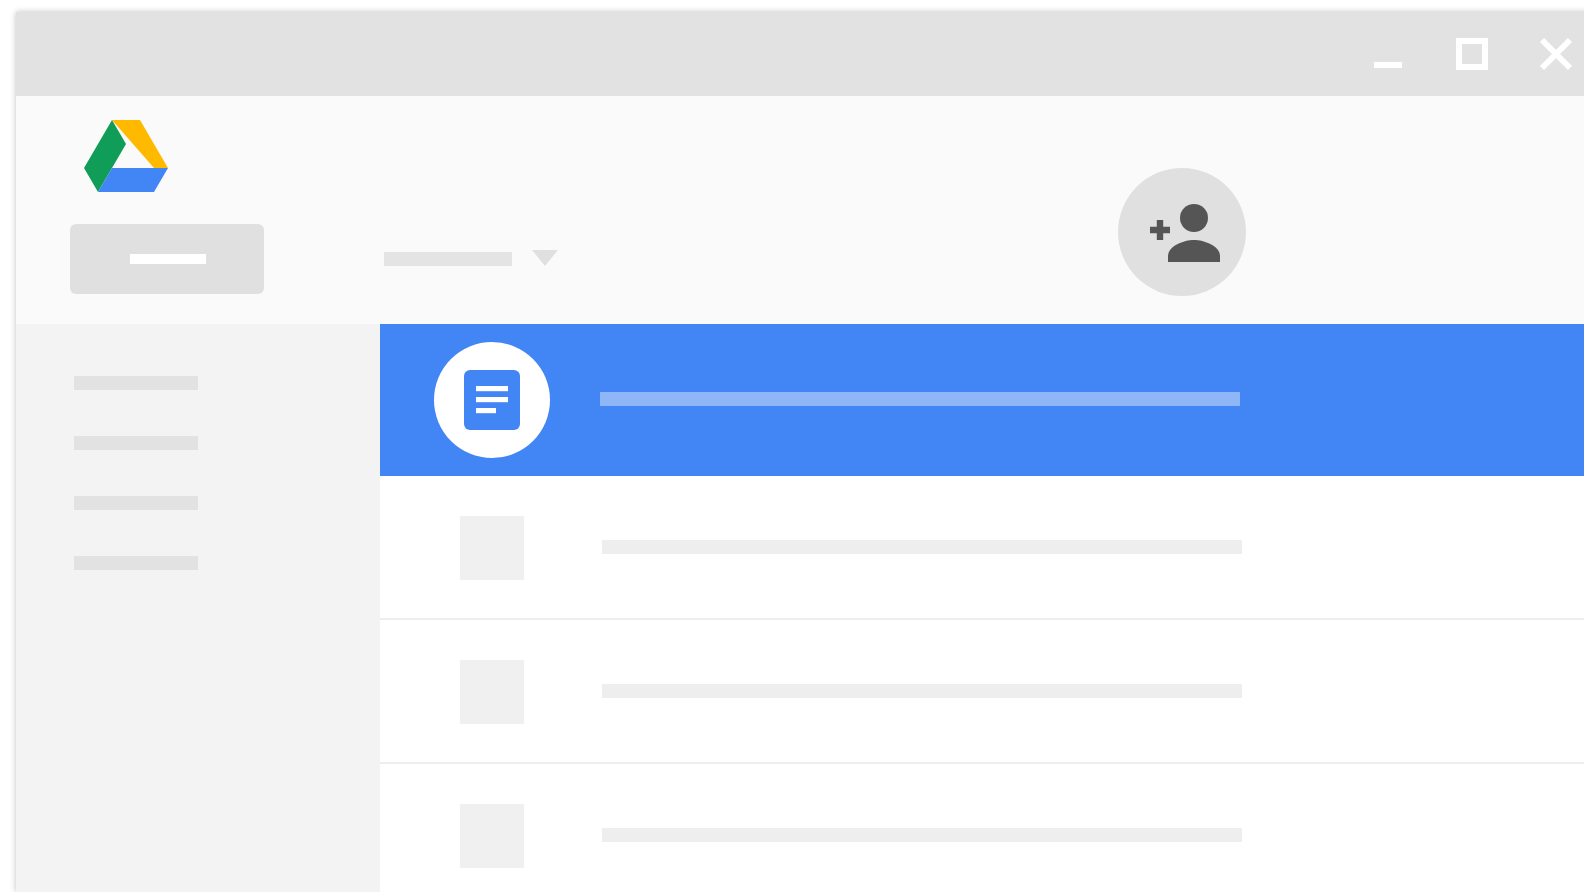 The image size is (1584, 892). What do you see at coordinates (471, 258) in the screenshot?
I see `sort-dropdown` at bounding box center [471, 258].